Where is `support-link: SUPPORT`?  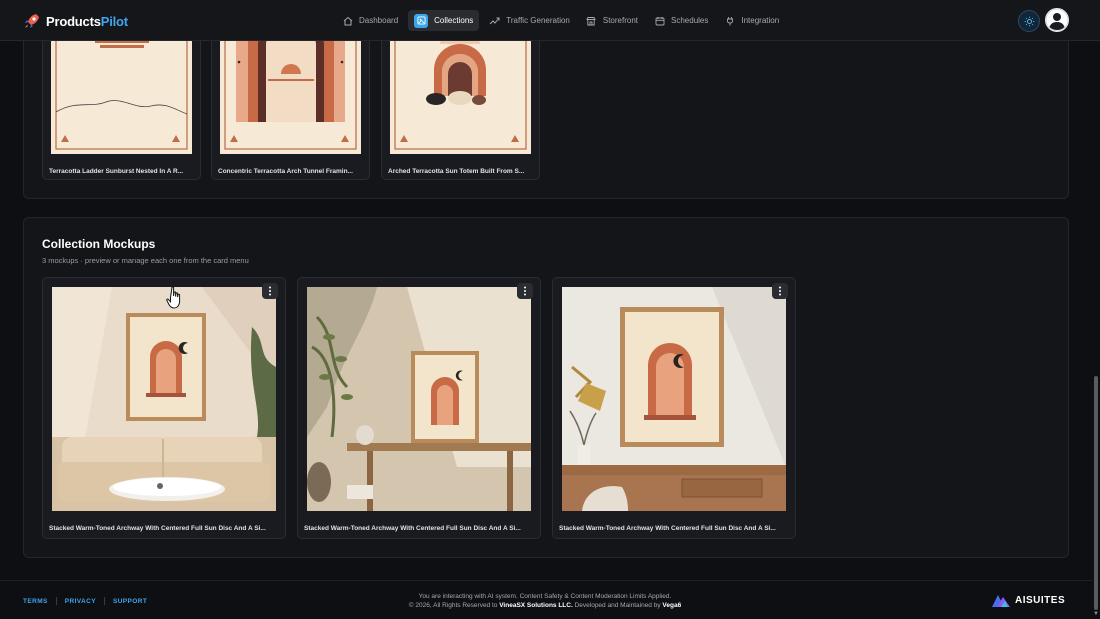 support-link: SUPPORT is located at coordinates (130, 601).